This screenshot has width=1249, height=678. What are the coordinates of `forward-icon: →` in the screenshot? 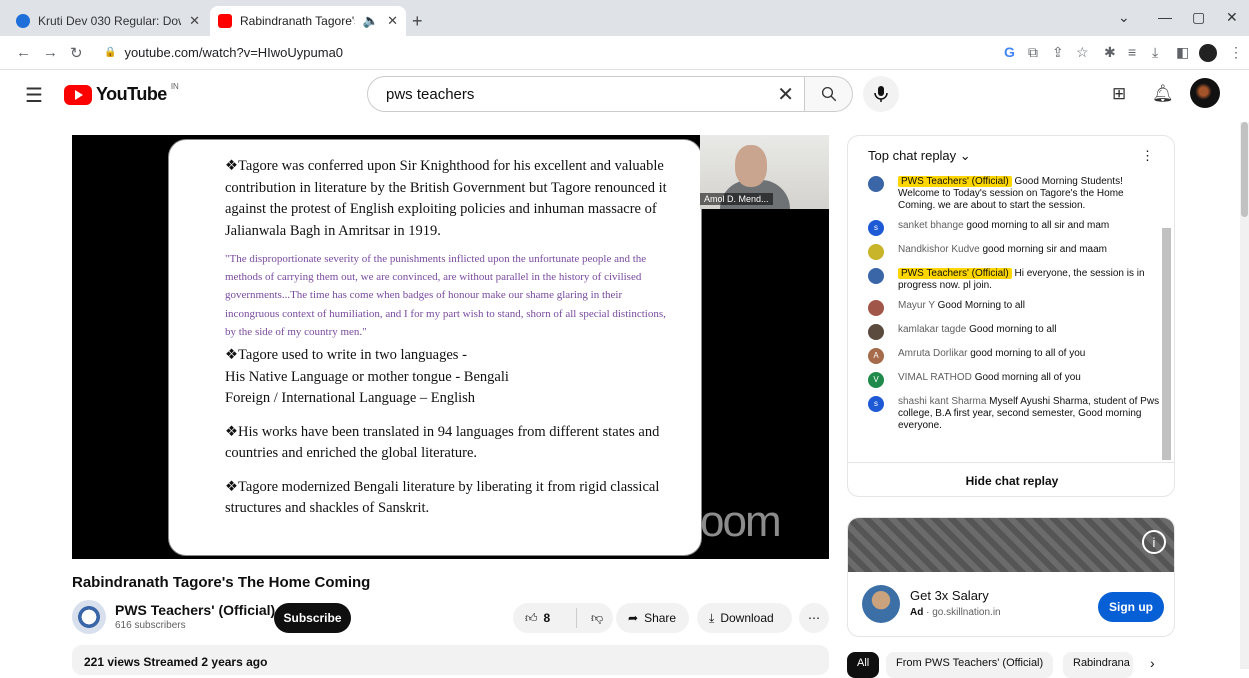 It's located at (50, 52).